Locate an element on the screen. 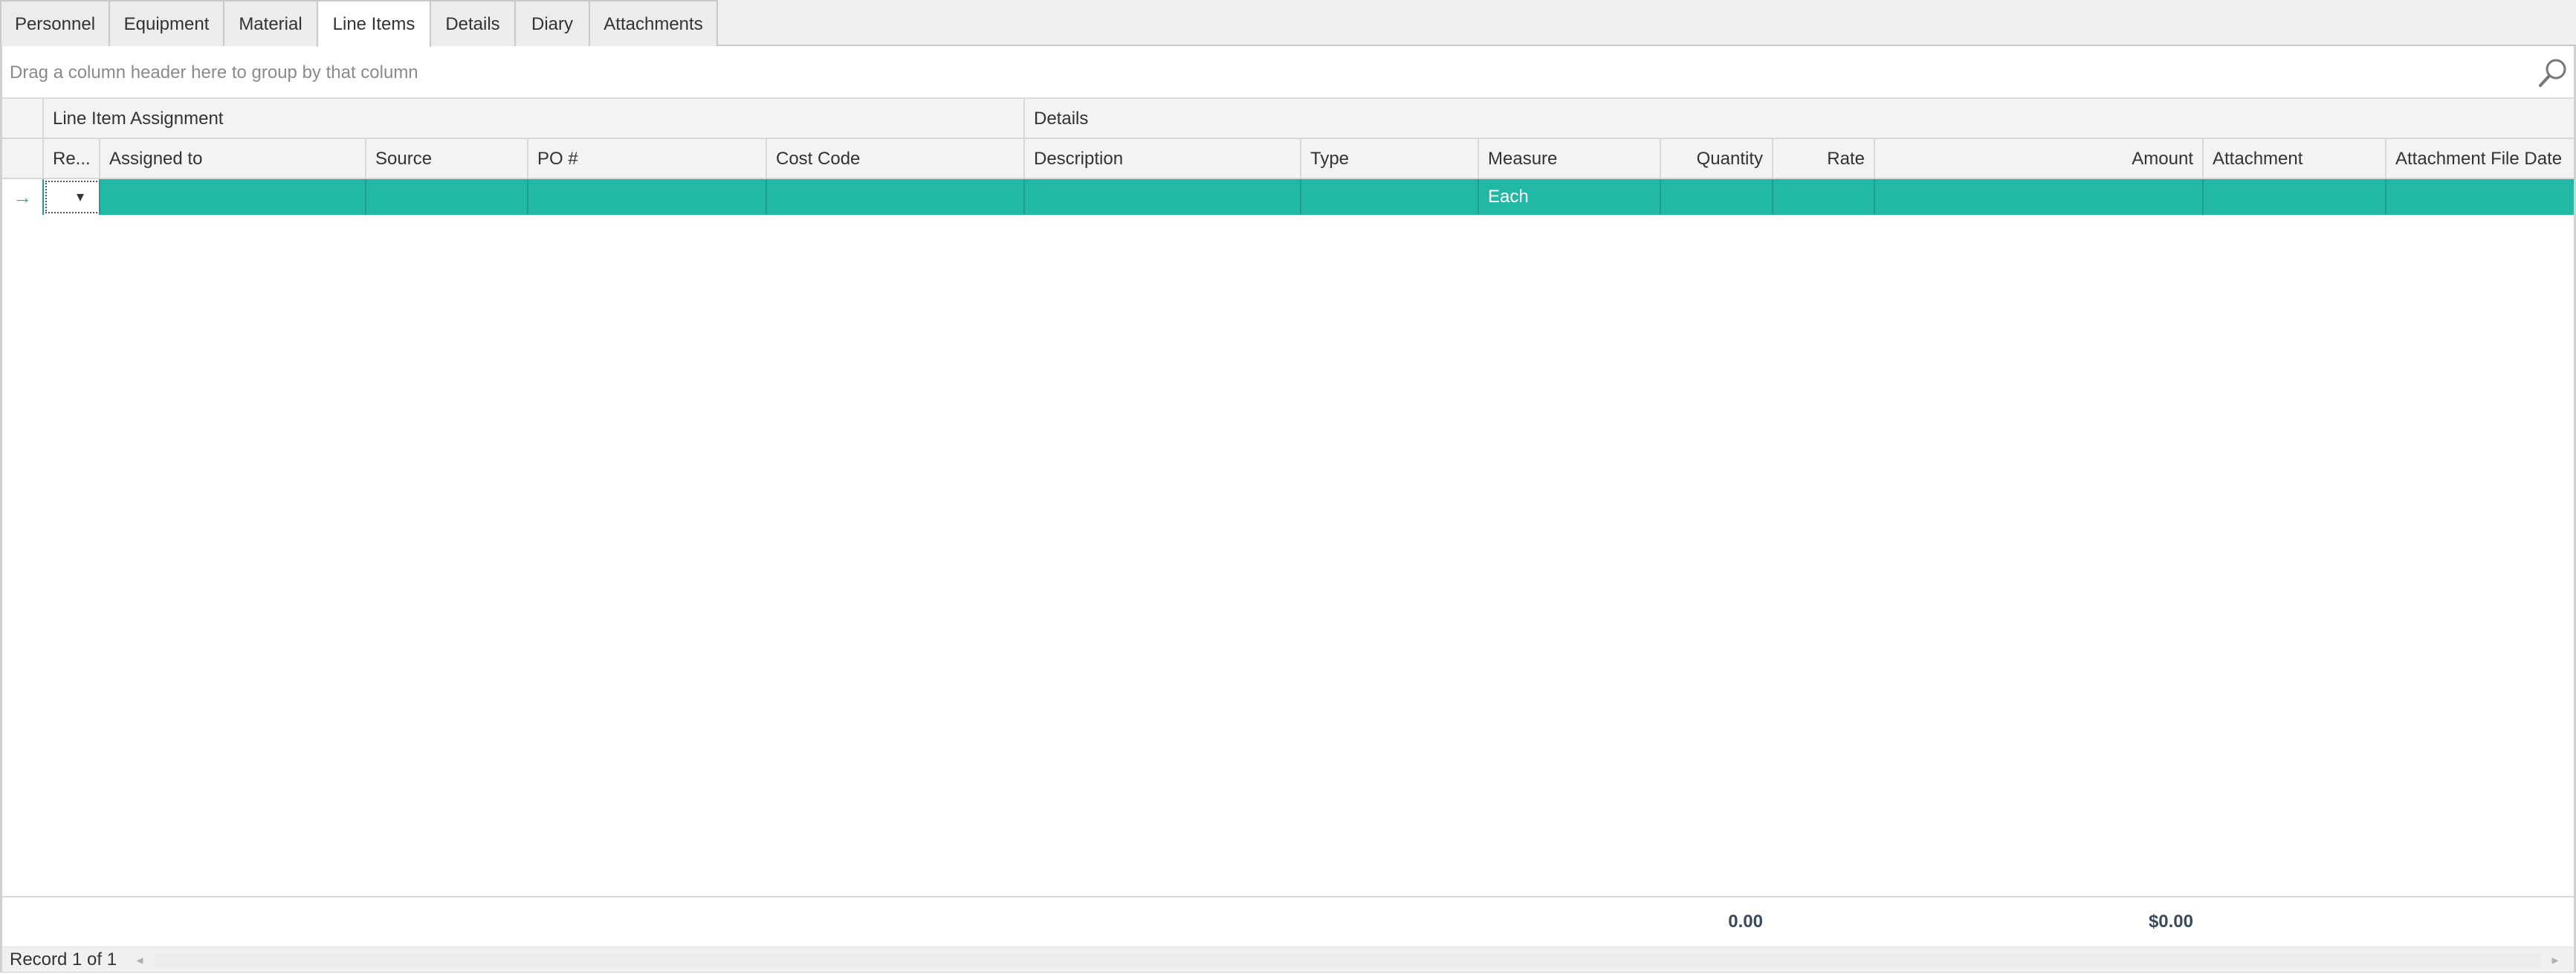 Image resolution: width=2576 pixels, height=974 pixels. tab-equipment: Equipment is located at coordinates (167, 23).